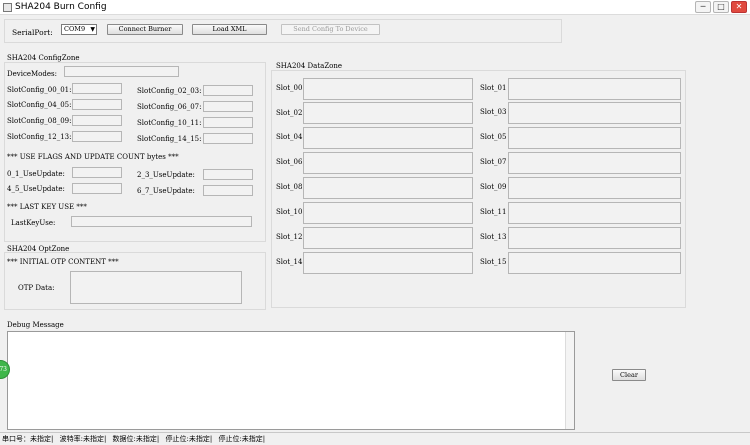 The width and height of the screenshot is (750, 445). Describe the element at coordinates (289, 237) in the screenshot. I see `slot-12-label: Slot_12` at that location.